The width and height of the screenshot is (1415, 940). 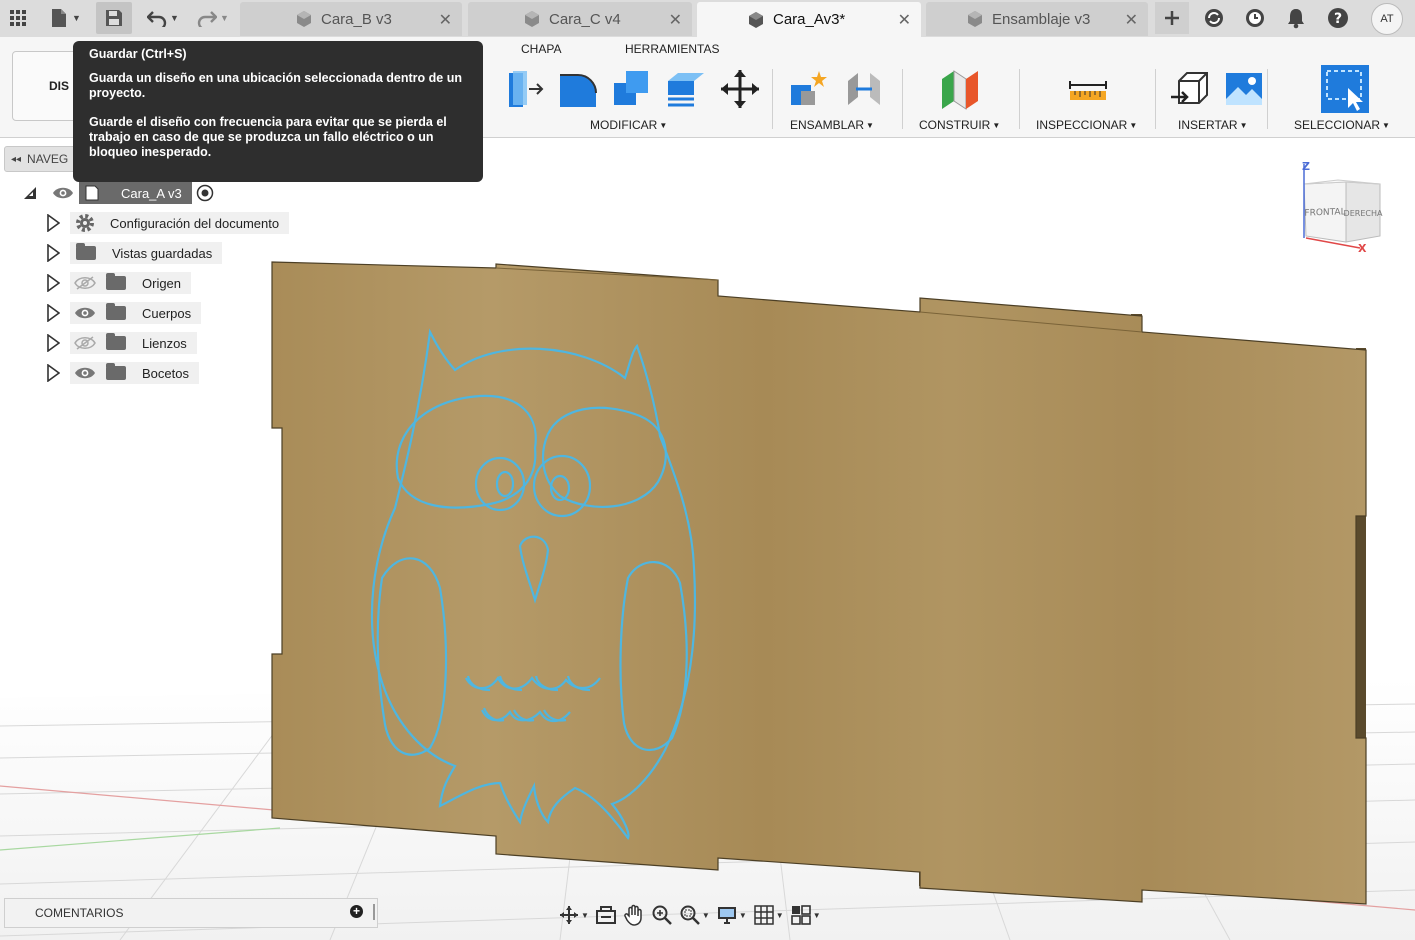 I want to click on divider, so click(x=1155, y=99).